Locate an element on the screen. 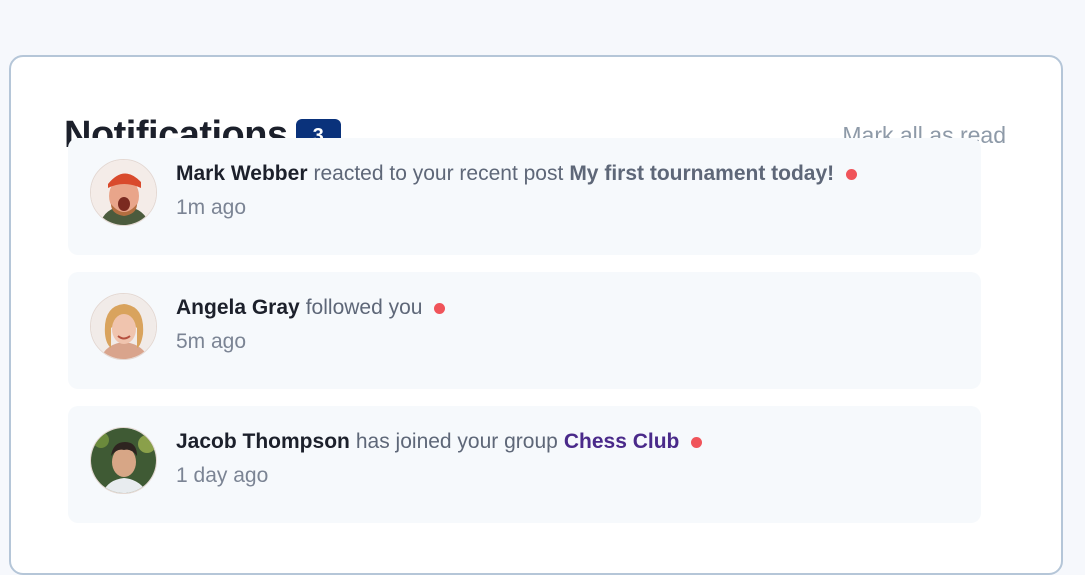  user-name: Jacob Thompson is located at coordinates (263, 442).